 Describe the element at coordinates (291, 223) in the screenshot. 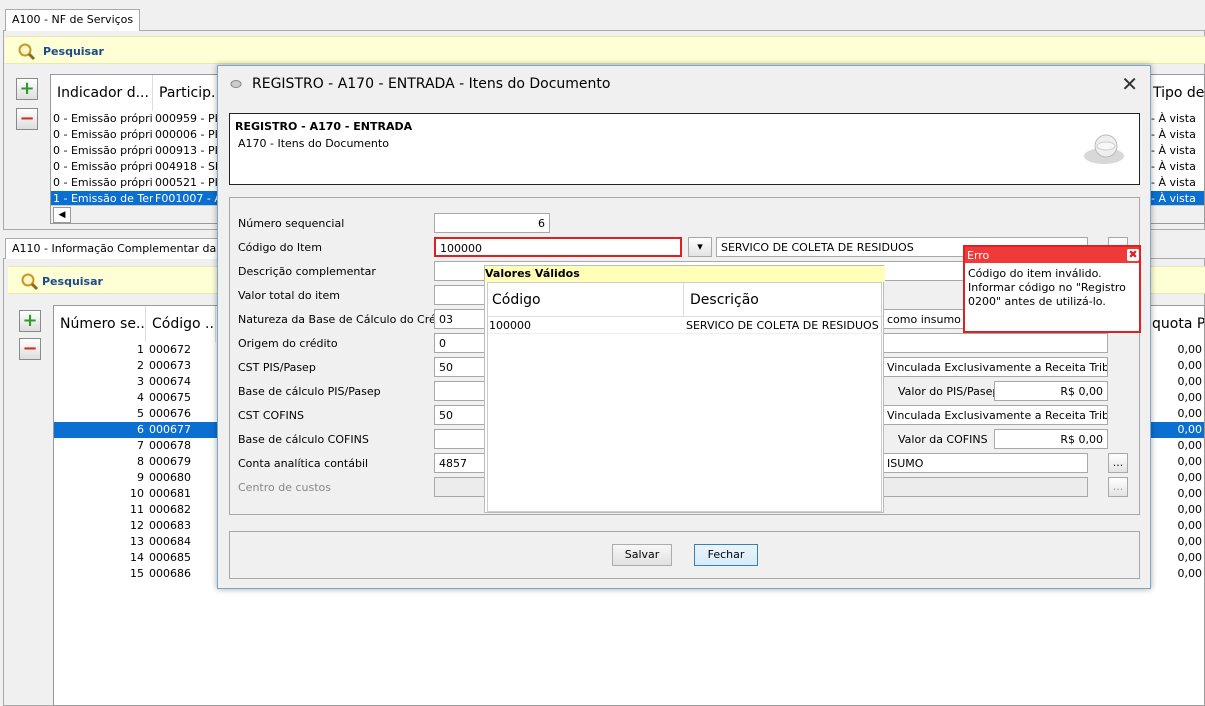

I see `label-num-seq: Número sequencial` at that location.